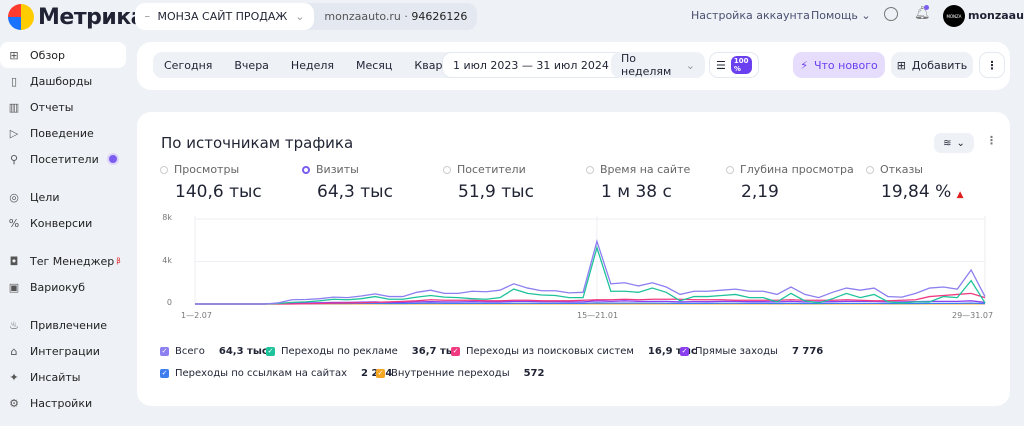 This screenshot has width=1024, height=426. I want to click on x-tick-label: 15—21.01, so click(598, 315).